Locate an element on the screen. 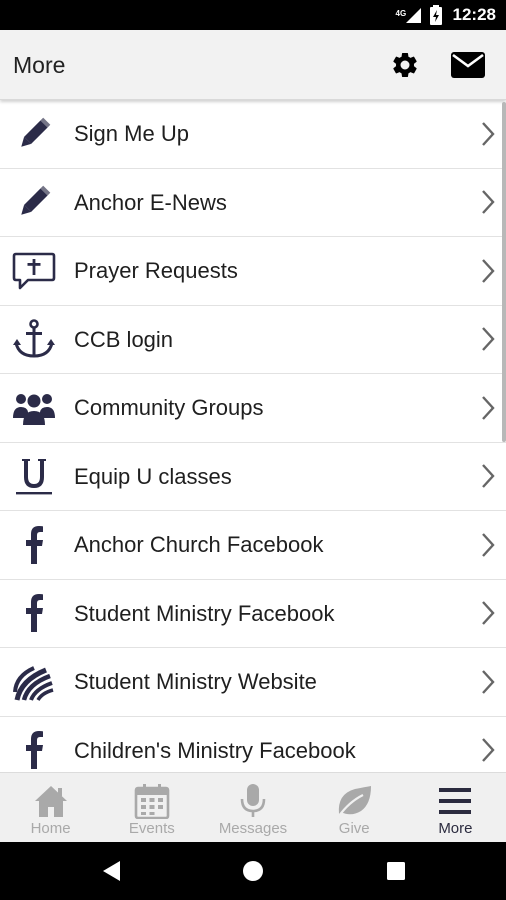 The image size is (506, 900). menu-item-label: Anchor Church Facebook is located at coordinates (199, 544).